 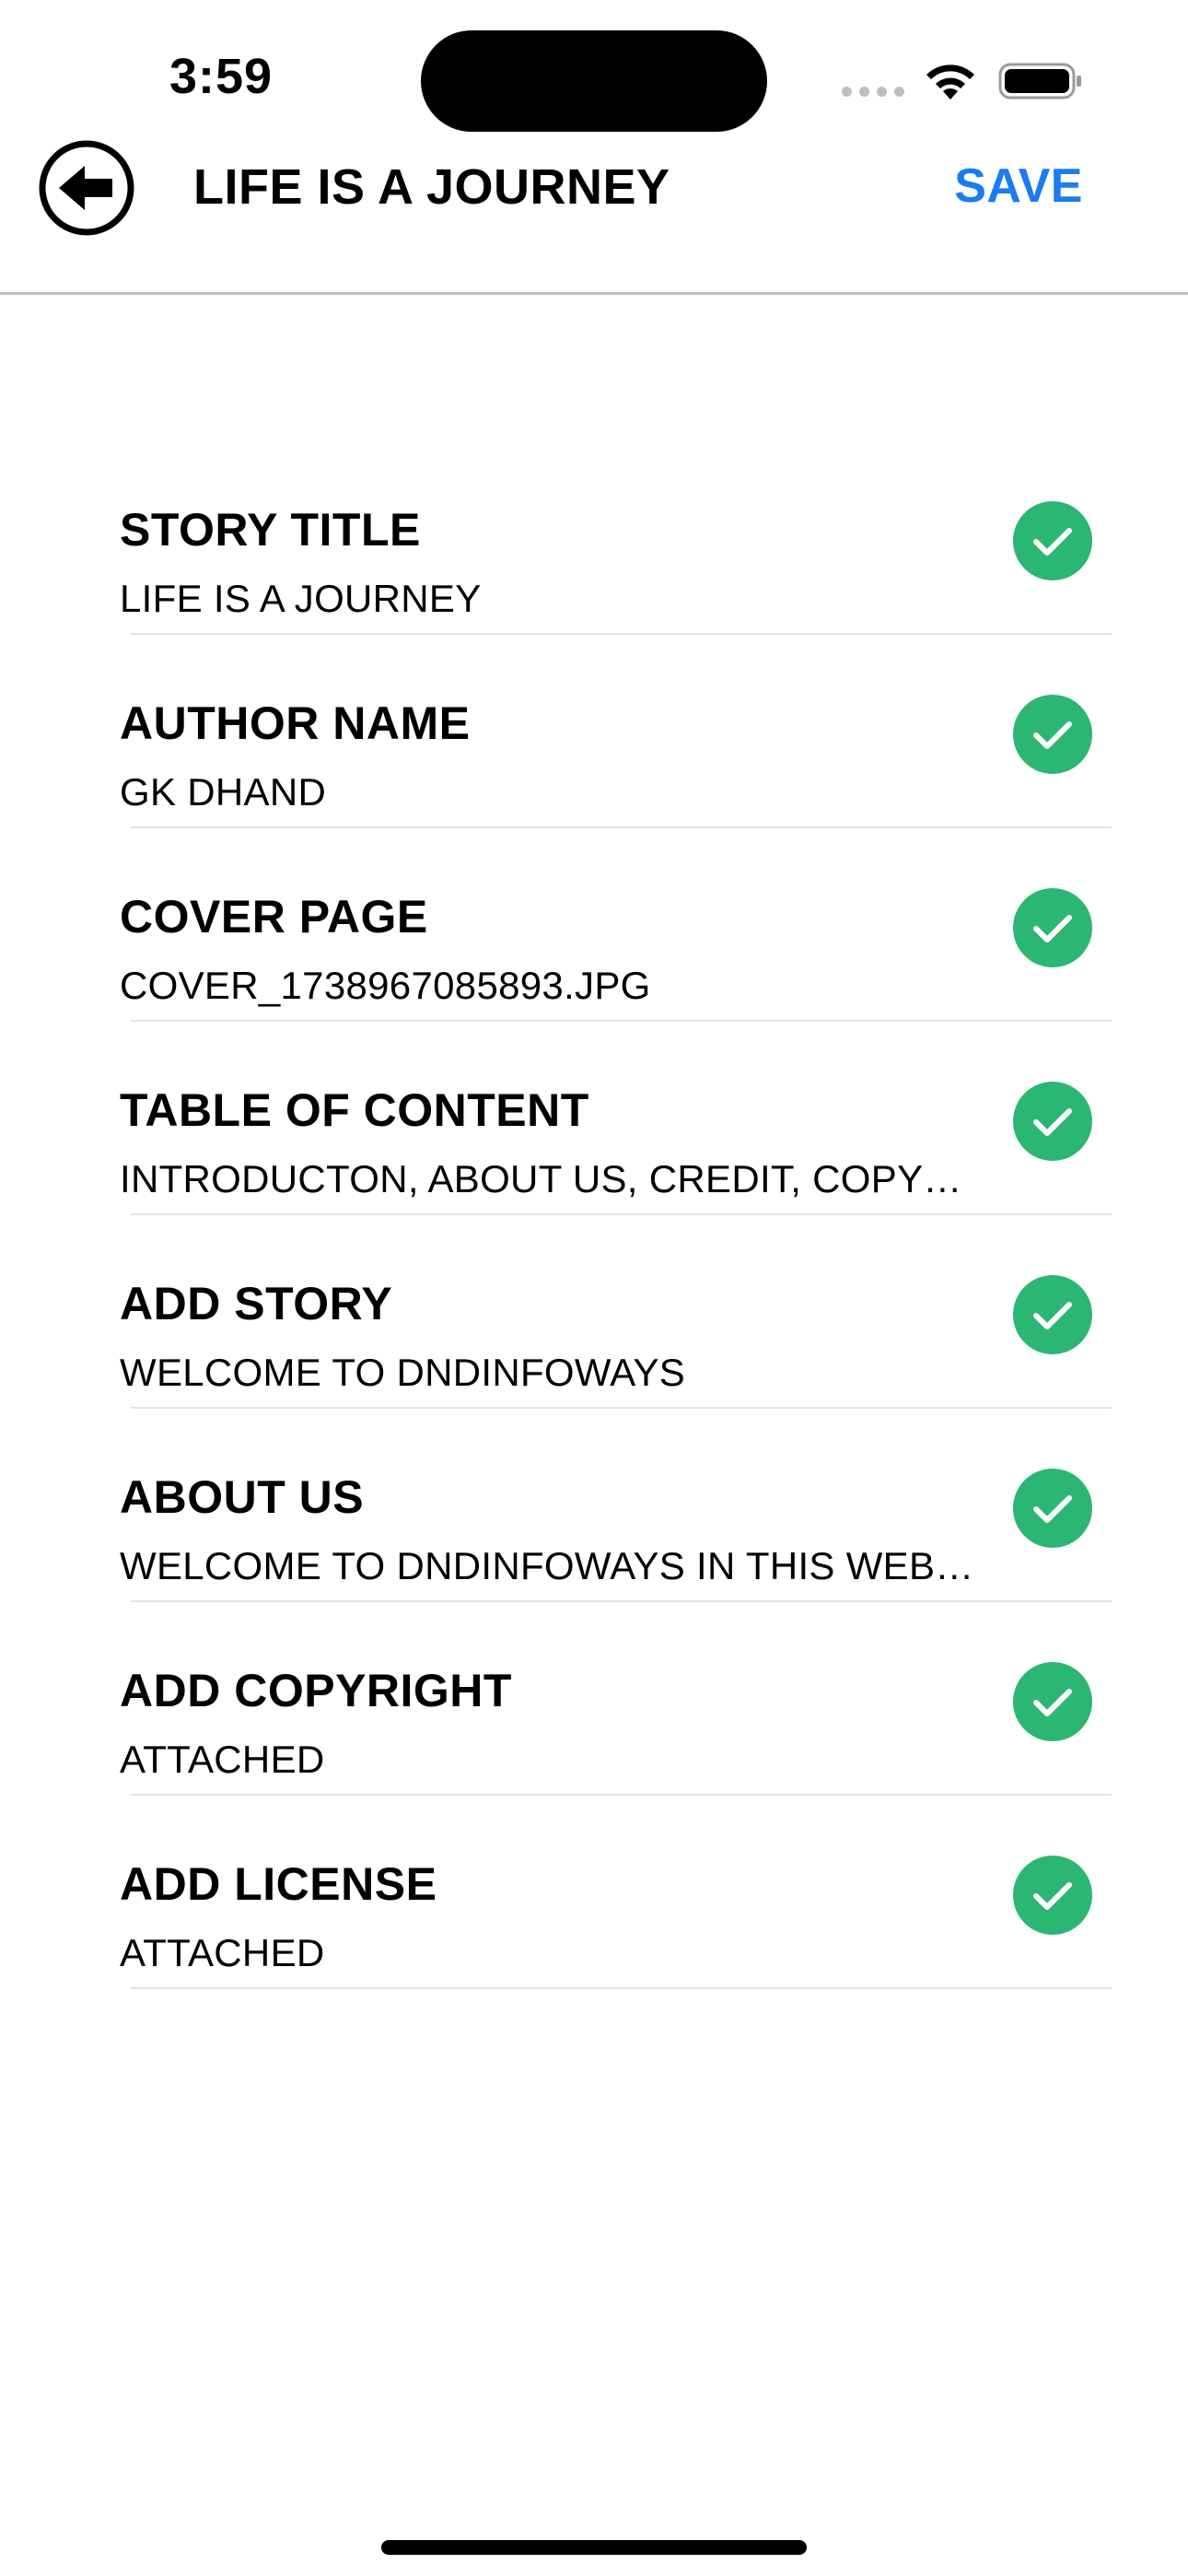 I want to click on home-indicator, so click(x=594, y=2547).